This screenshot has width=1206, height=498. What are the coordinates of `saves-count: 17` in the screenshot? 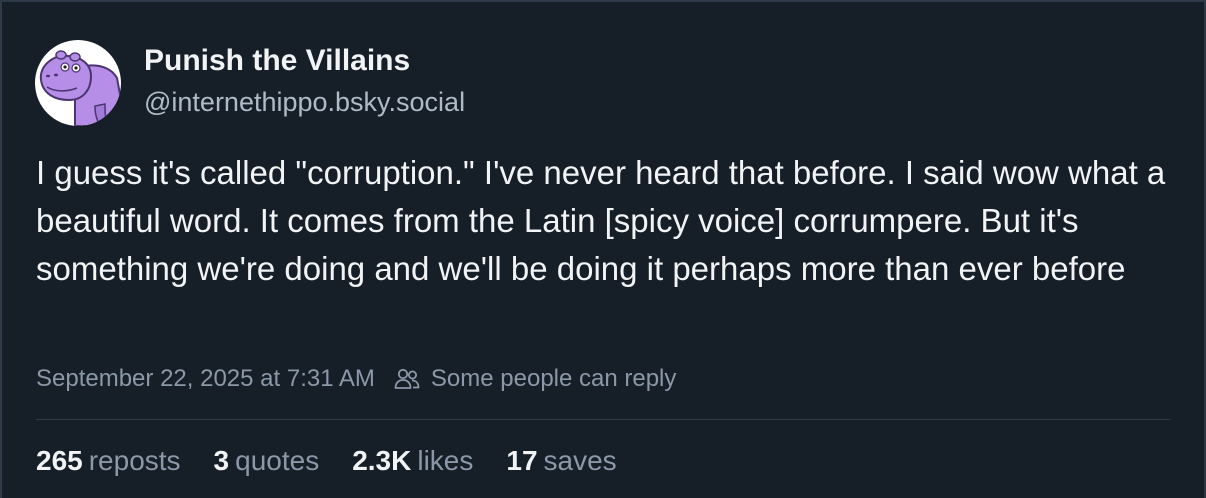 It's located at (522, 460).